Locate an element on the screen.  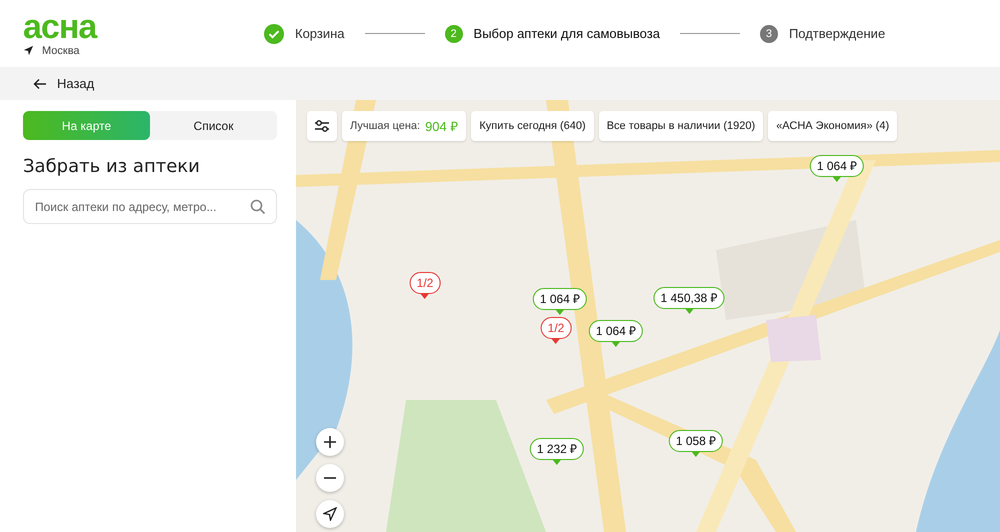
filter-settings-button is located at coordinates (322, 126).